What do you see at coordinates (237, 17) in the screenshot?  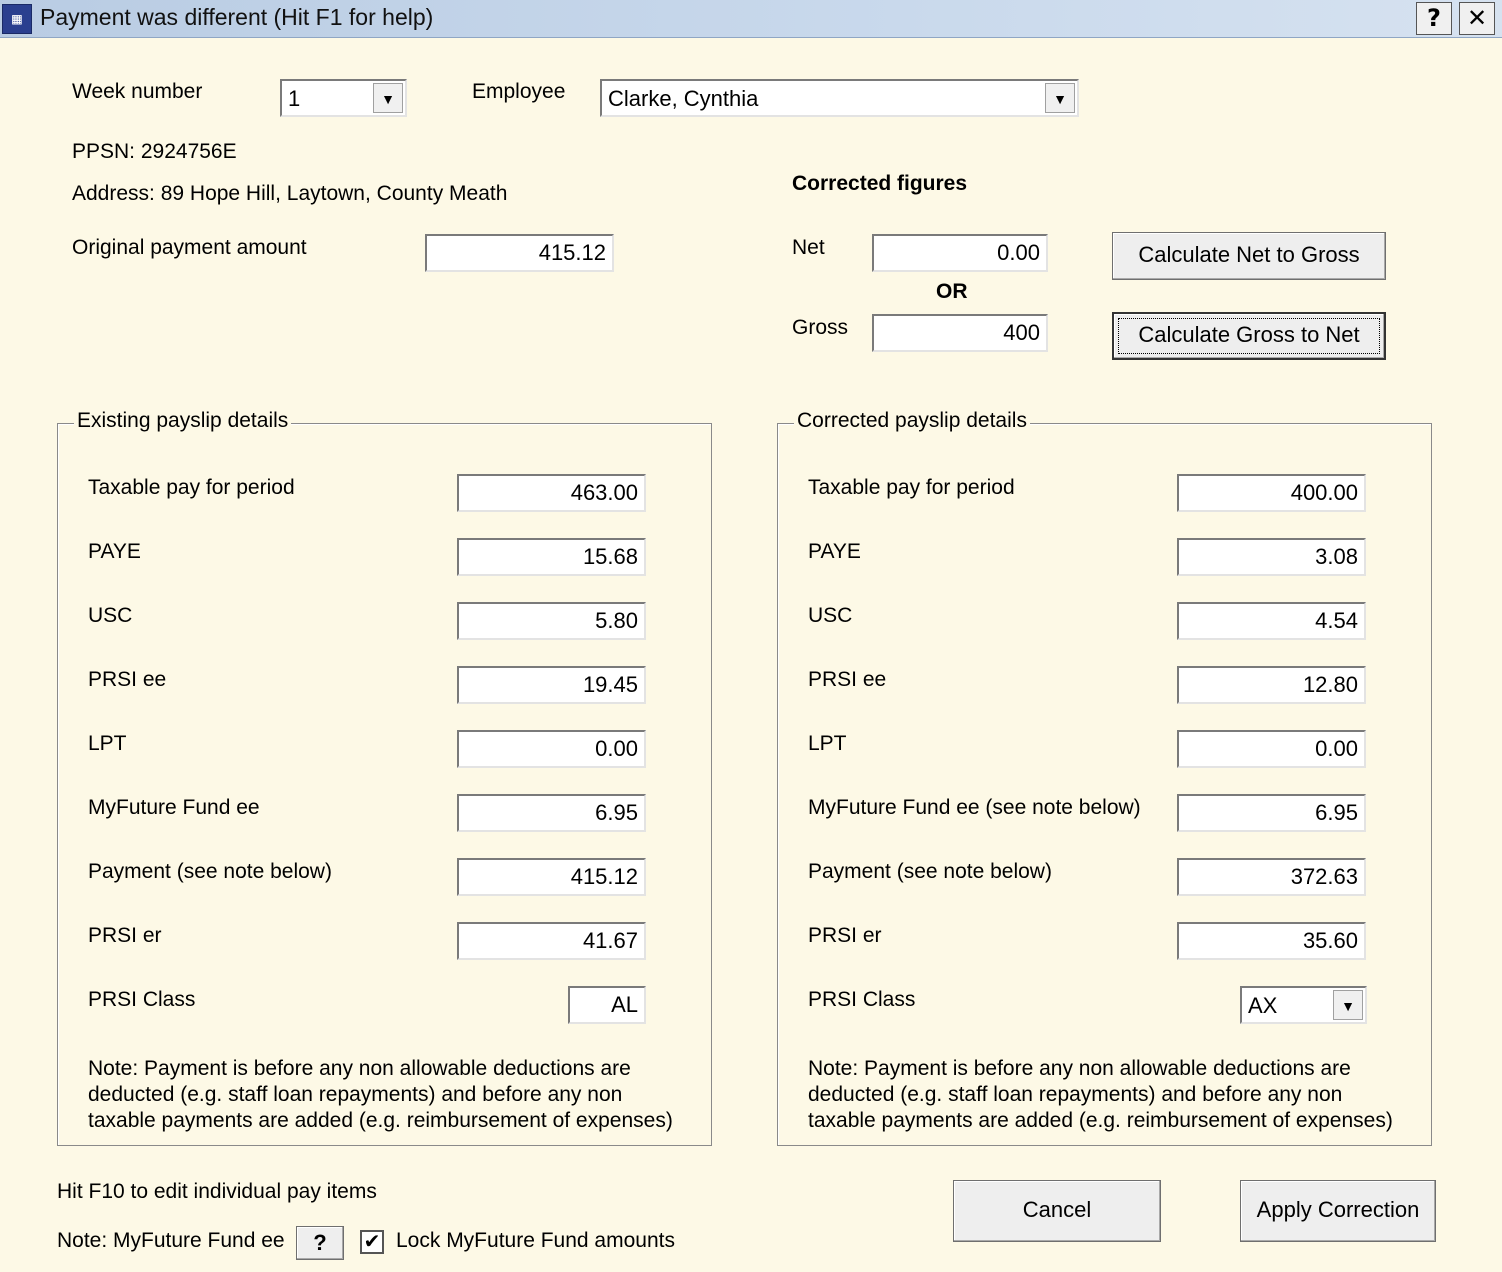 I see `window-title: Payment was different (Hit F1 for help)` at bounding box center [237, 17].